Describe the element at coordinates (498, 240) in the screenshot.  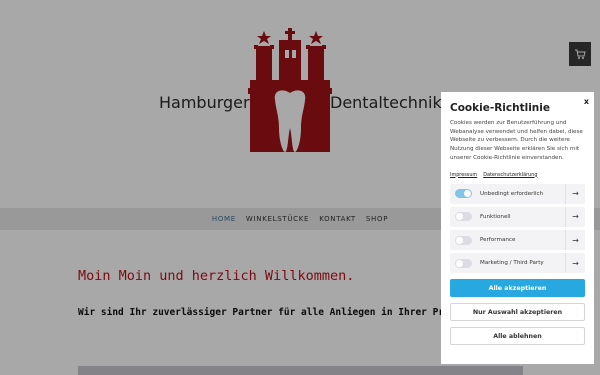
I see `toggle-label: Performance` at that location.